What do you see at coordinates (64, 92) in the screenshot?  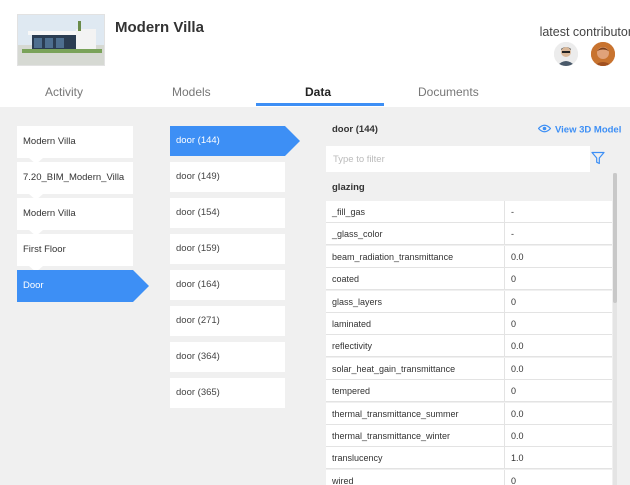 I see `tab-activity: Activity` at bounding box center [64, 92].